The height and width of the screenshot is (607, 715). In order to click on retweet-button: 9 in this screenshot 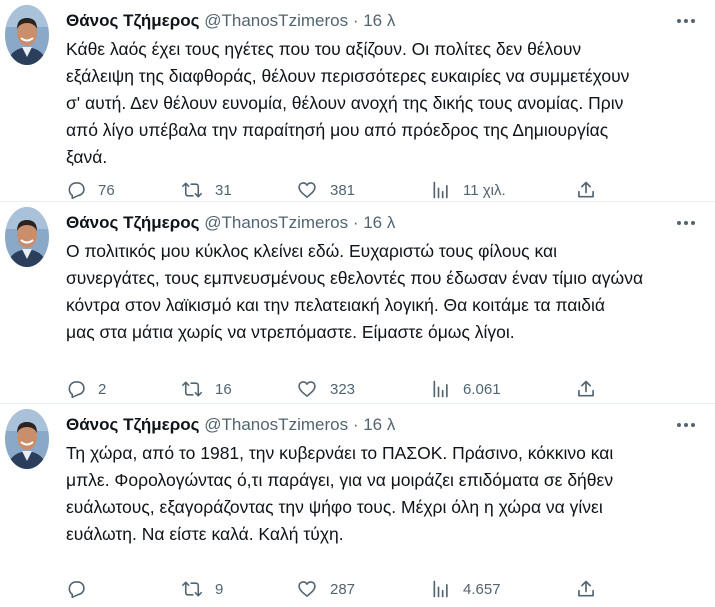, I will do `click(202, 589)`.